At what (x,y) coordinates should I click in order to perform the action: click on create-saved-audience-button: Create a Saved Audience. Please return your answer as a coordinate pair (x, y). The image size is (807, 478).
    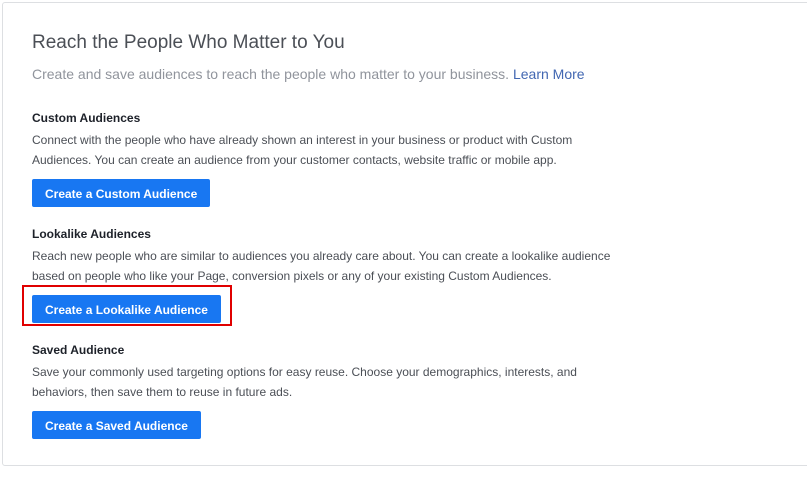
    Looking at the image, I should click on (116, 425).